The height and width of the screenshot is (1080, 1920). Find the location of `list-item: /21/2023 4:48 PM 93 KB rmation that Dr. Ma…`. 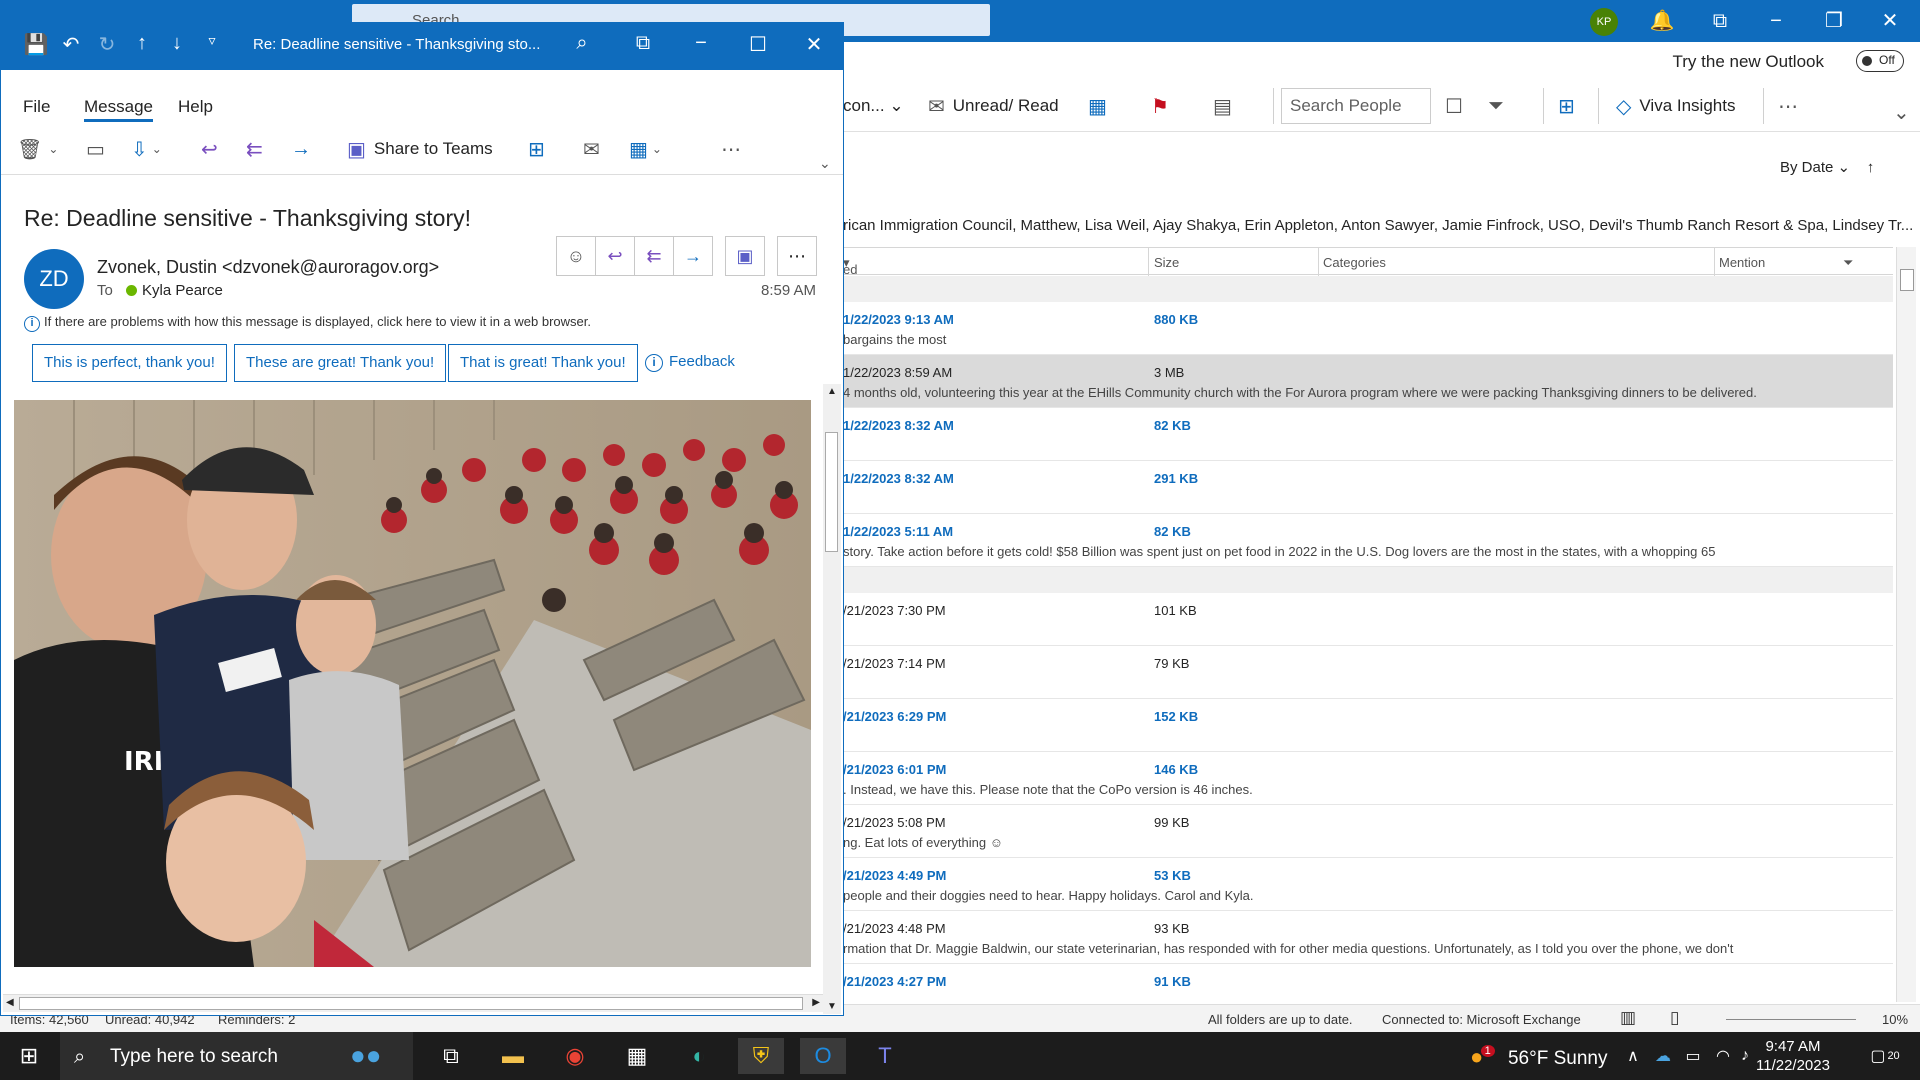

list-item: /21/2023 4:48 PM 93 KB rmation that Dr. Ma… is located at coordinates (1368, 937).